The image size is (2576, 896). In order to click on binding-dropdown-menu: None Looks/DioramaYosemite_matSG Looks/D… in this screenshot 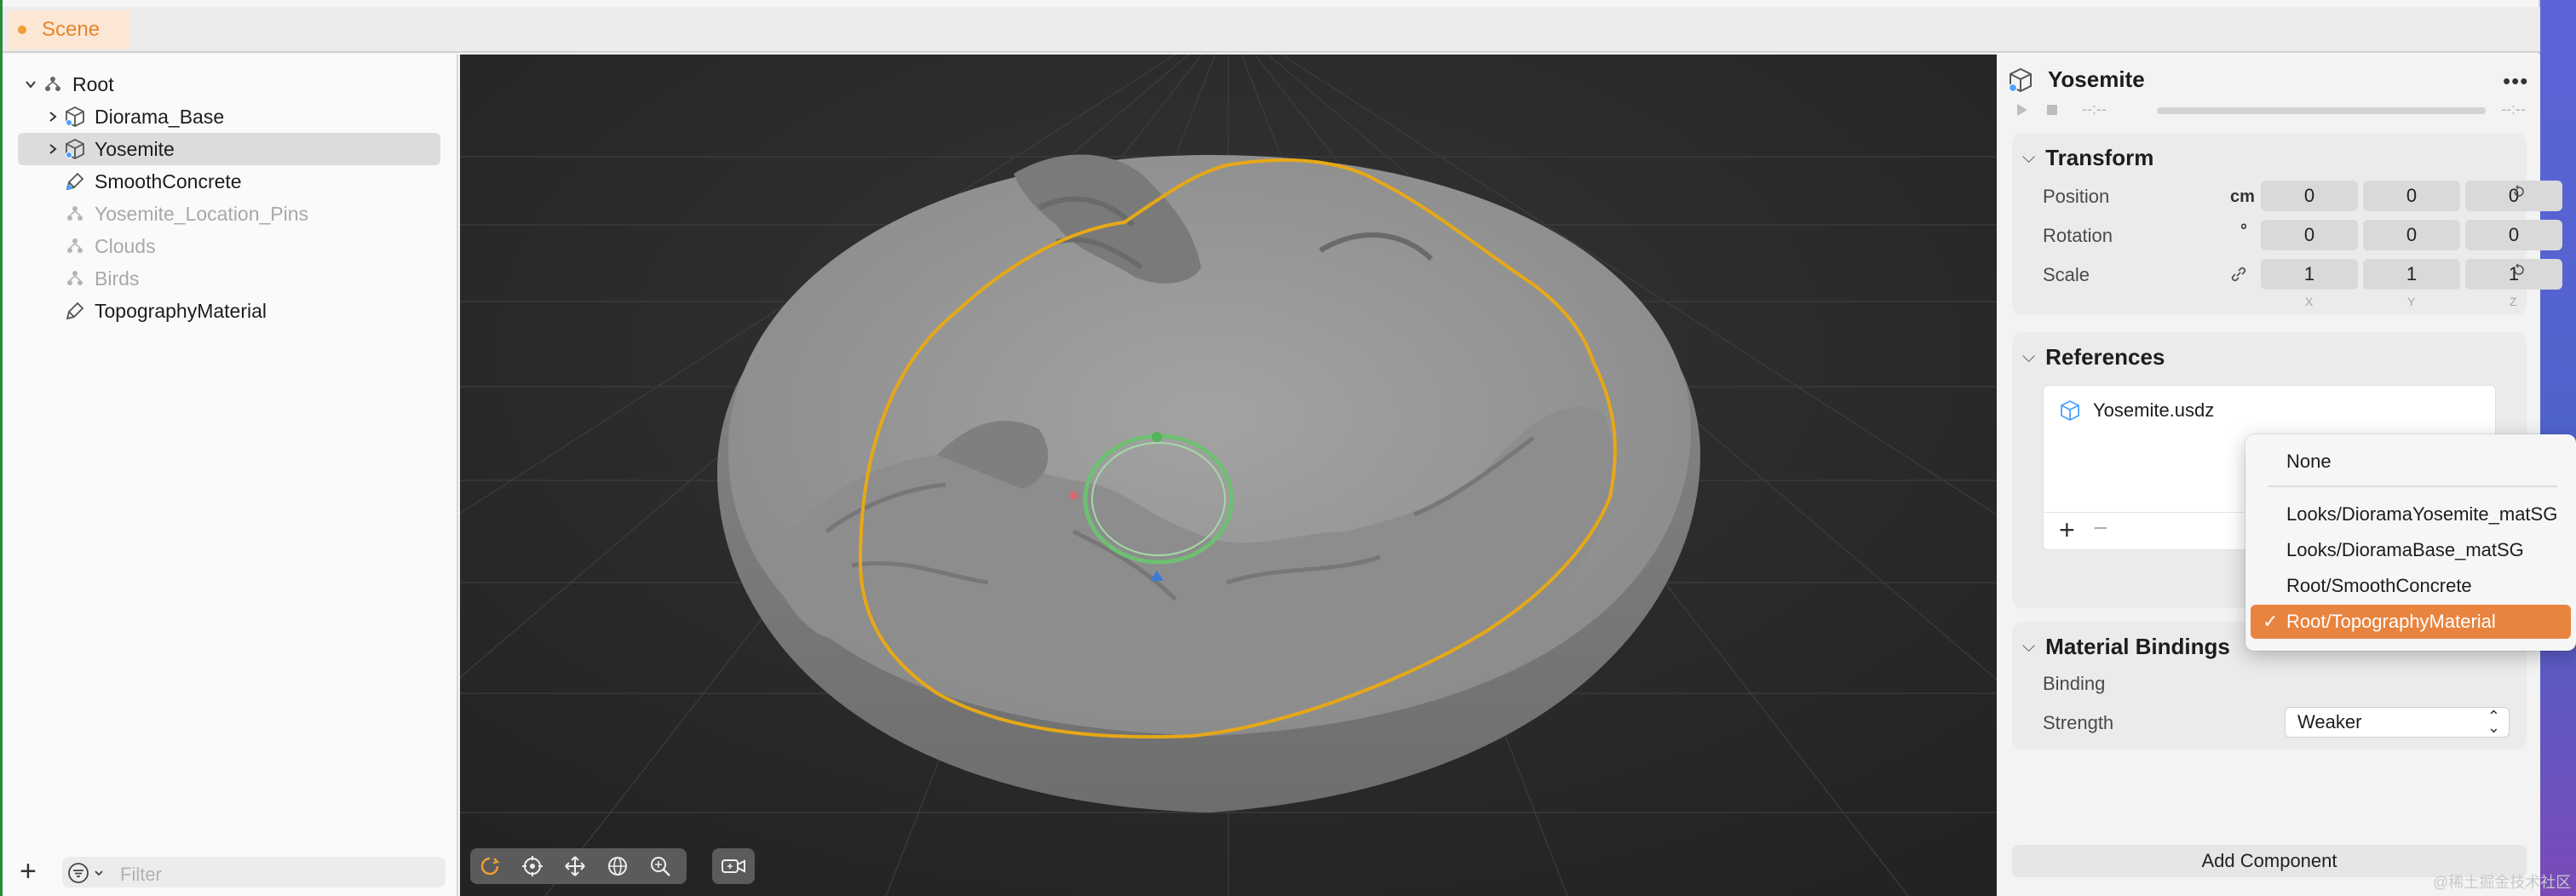, I will do `click(2410, 542)`.